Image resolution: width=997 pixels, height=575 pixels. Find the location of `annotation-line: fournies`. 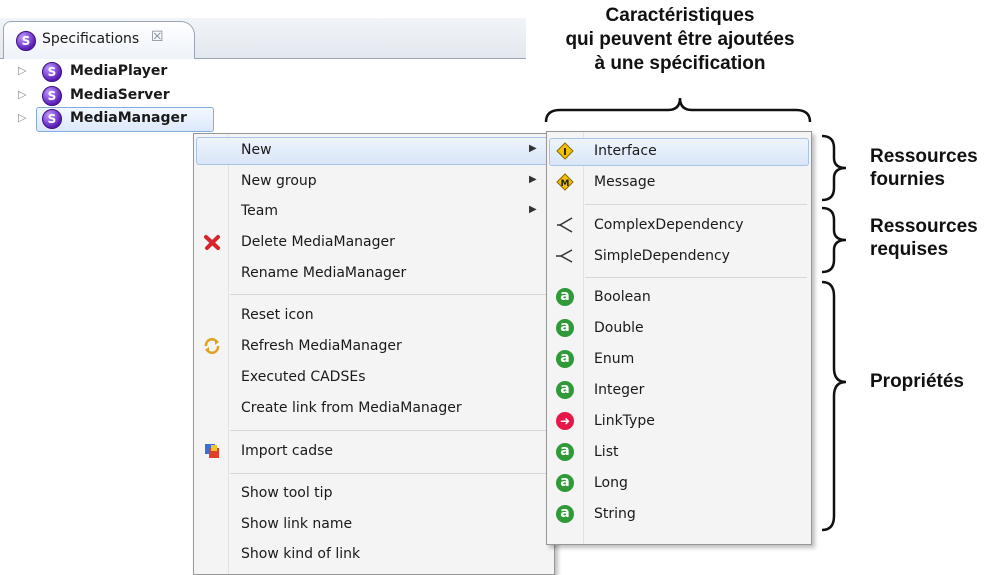

annotation-line: fournies is located at coordinates (907, 179).